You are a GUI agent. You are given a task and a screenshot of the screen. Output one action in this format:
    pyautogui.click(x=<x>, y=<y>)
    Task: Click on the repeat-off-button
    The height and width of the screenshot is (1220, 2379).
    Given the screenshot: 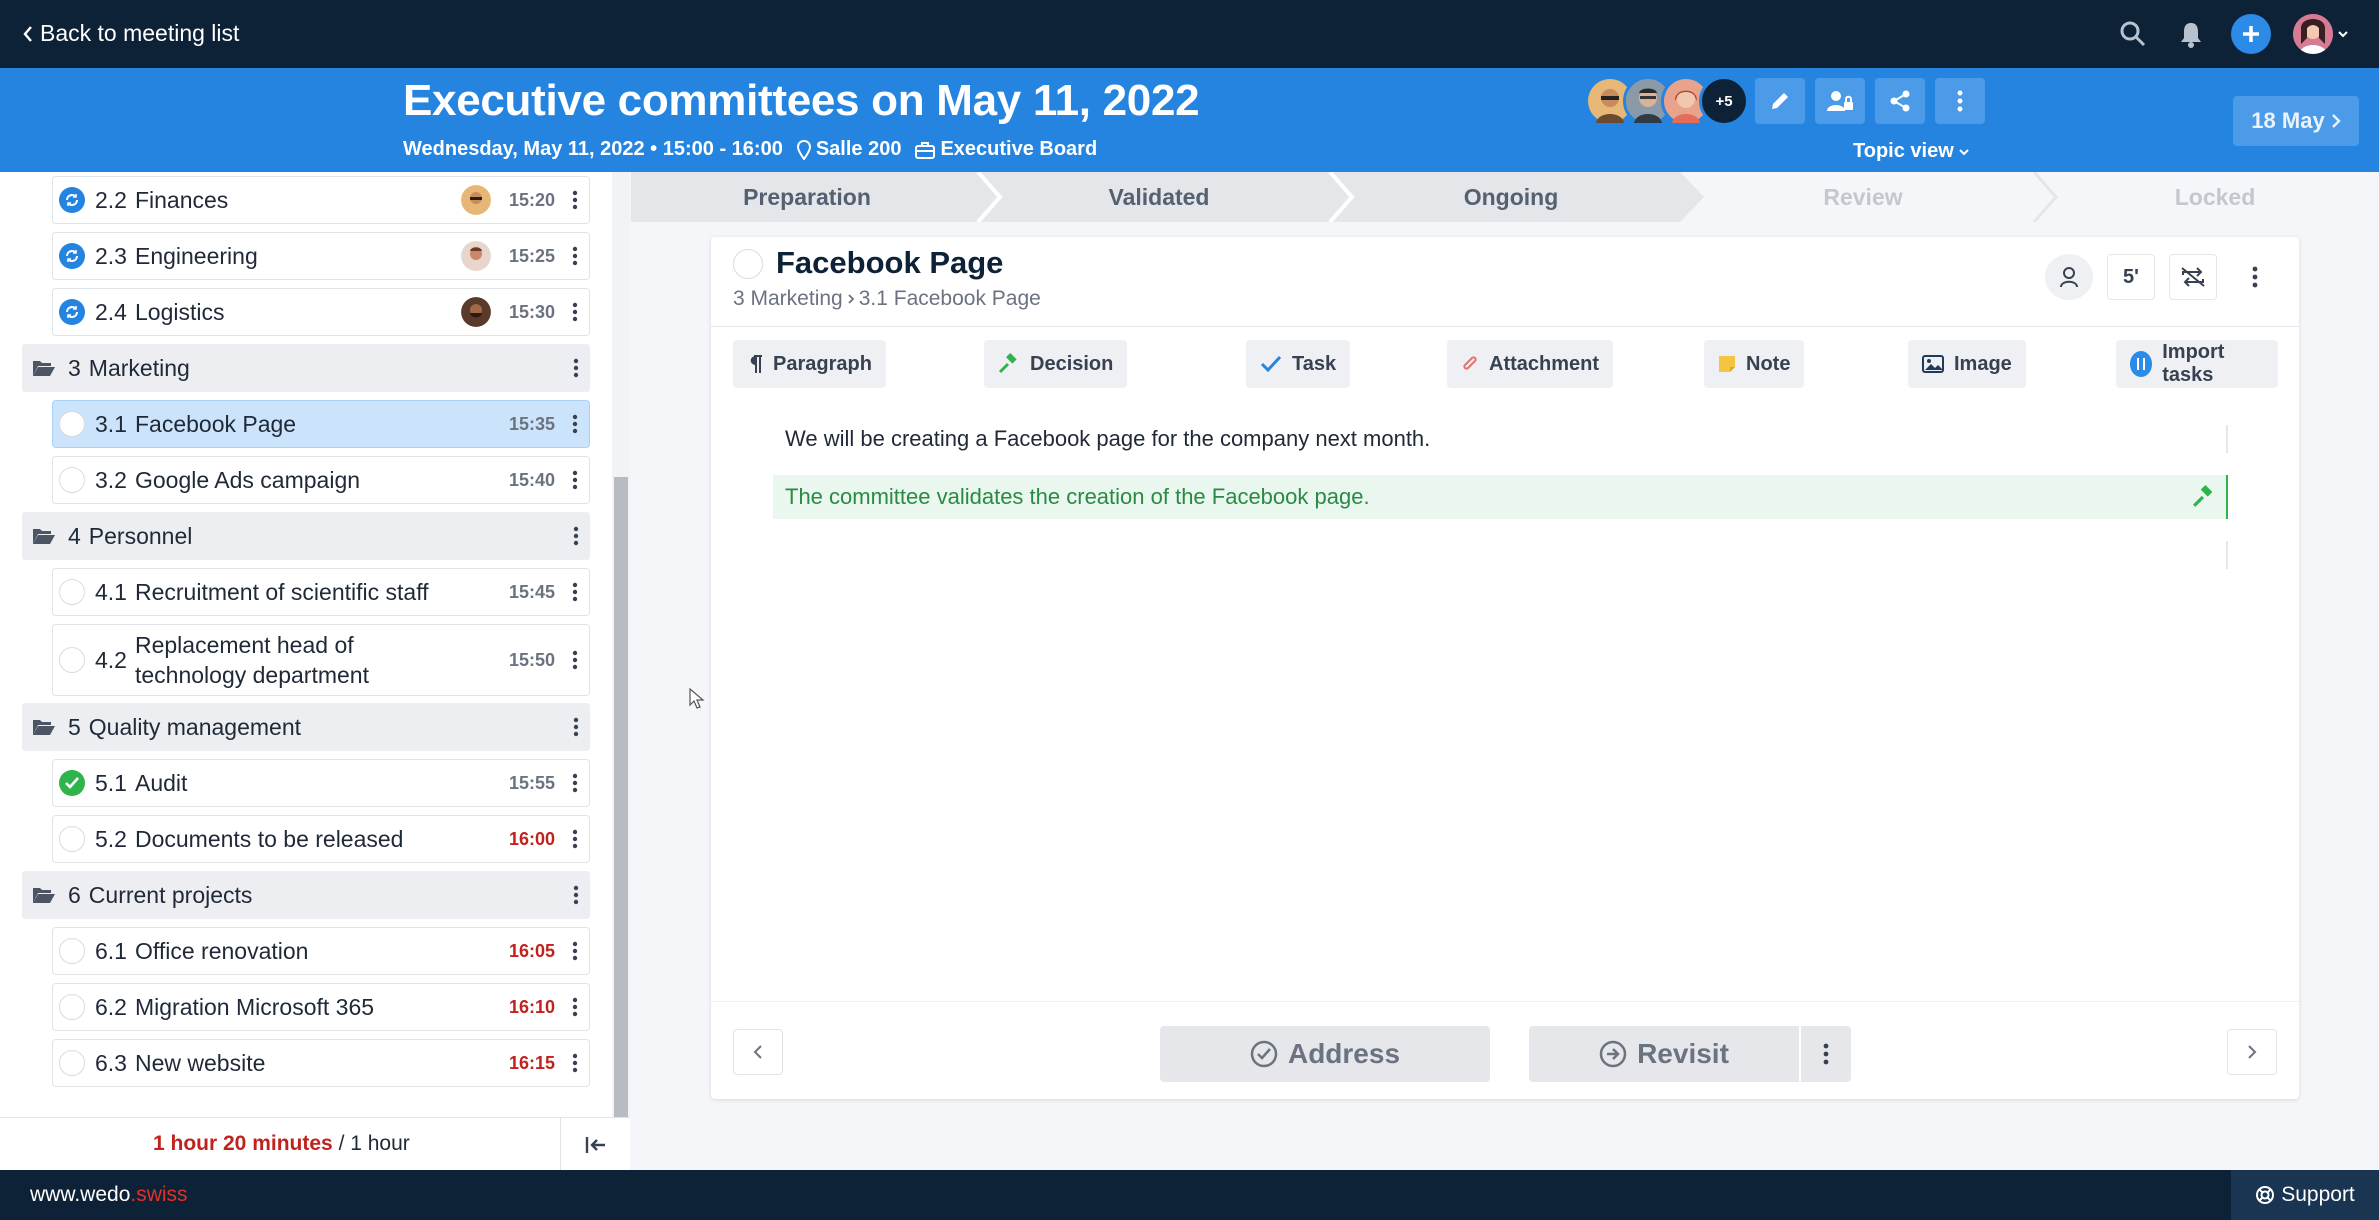 What is the action you would take?
    pyautogui.click(x=2193, y=277)
    